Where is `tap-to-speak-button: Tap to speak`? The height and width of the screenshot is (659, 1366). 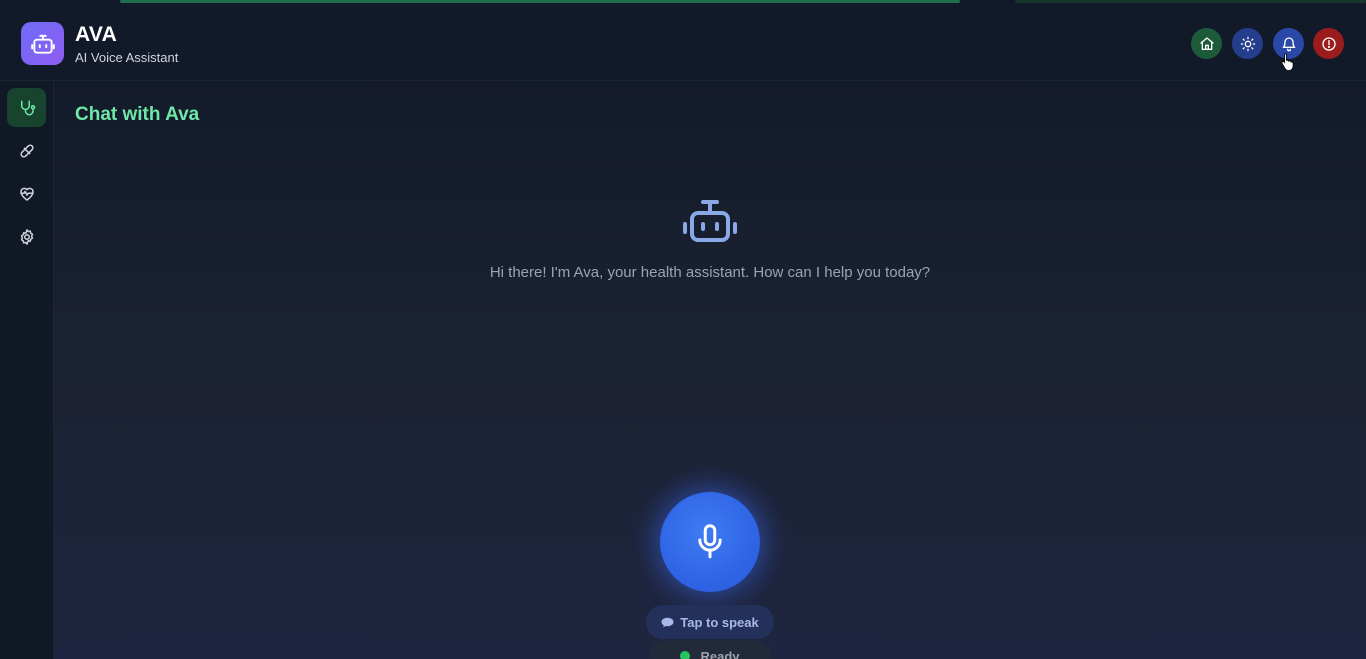 tap-to-speak-button: Tap to speak is located at coordinates (710, 622).